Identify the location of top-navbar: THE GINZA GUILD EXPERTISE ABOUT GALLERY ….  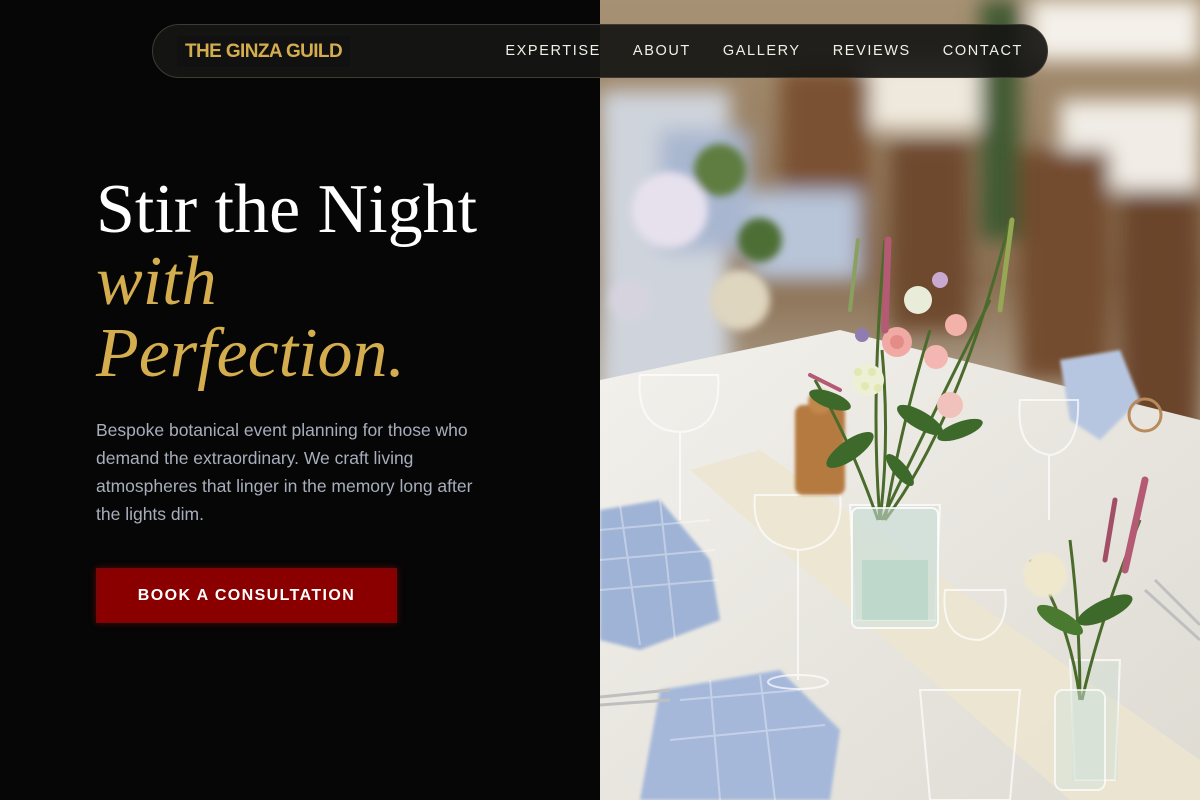
(600, 51).